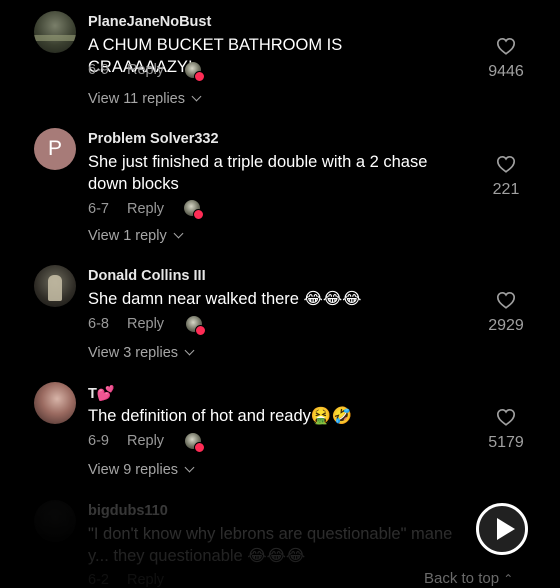 This screenshot has width=560, height=588. Describe the element at coordinates (98, 209) in the screenshot. I see `comment-date: 6-7` at that location.